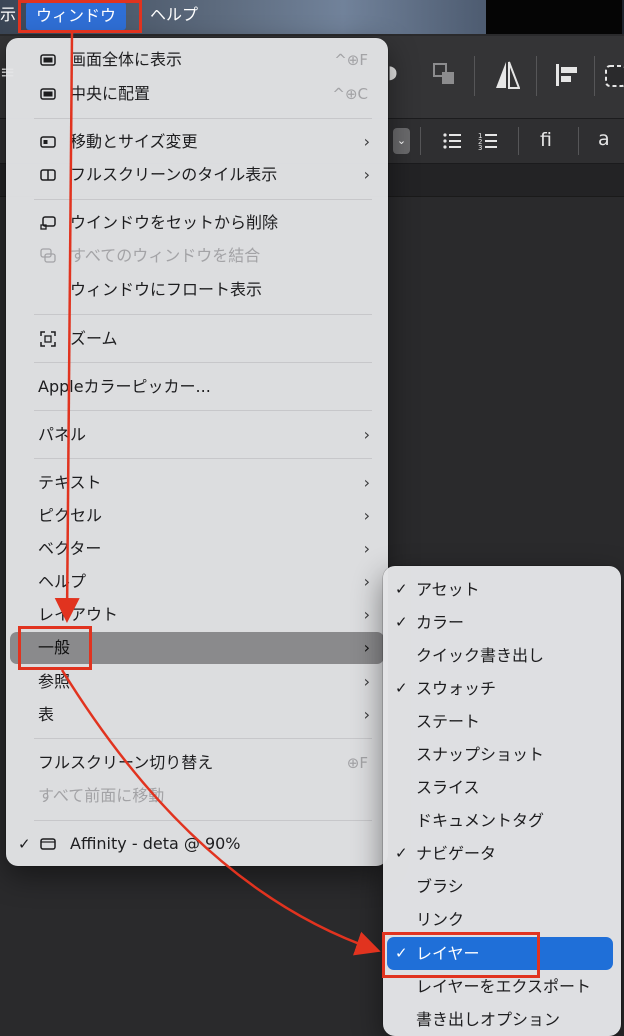 Image resolution: width=624 pixels, height=1036 pixels. What do you see at coordinates (62, 434) in the screenshot?
I see `menu-item-label: パネル` at bounding box center [62, 434].